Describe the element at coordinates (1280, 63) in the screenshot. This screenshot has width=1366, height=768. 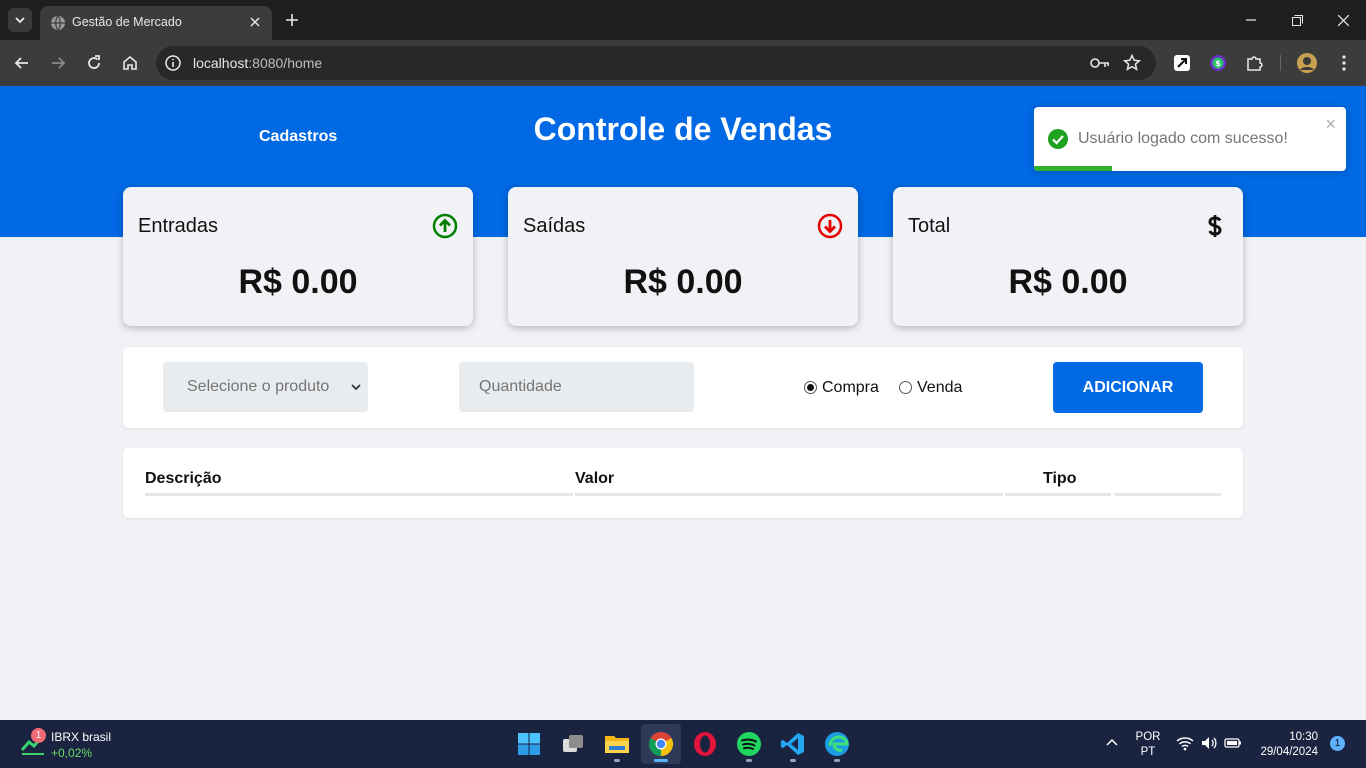
I see `toolbar-divider` at that location.